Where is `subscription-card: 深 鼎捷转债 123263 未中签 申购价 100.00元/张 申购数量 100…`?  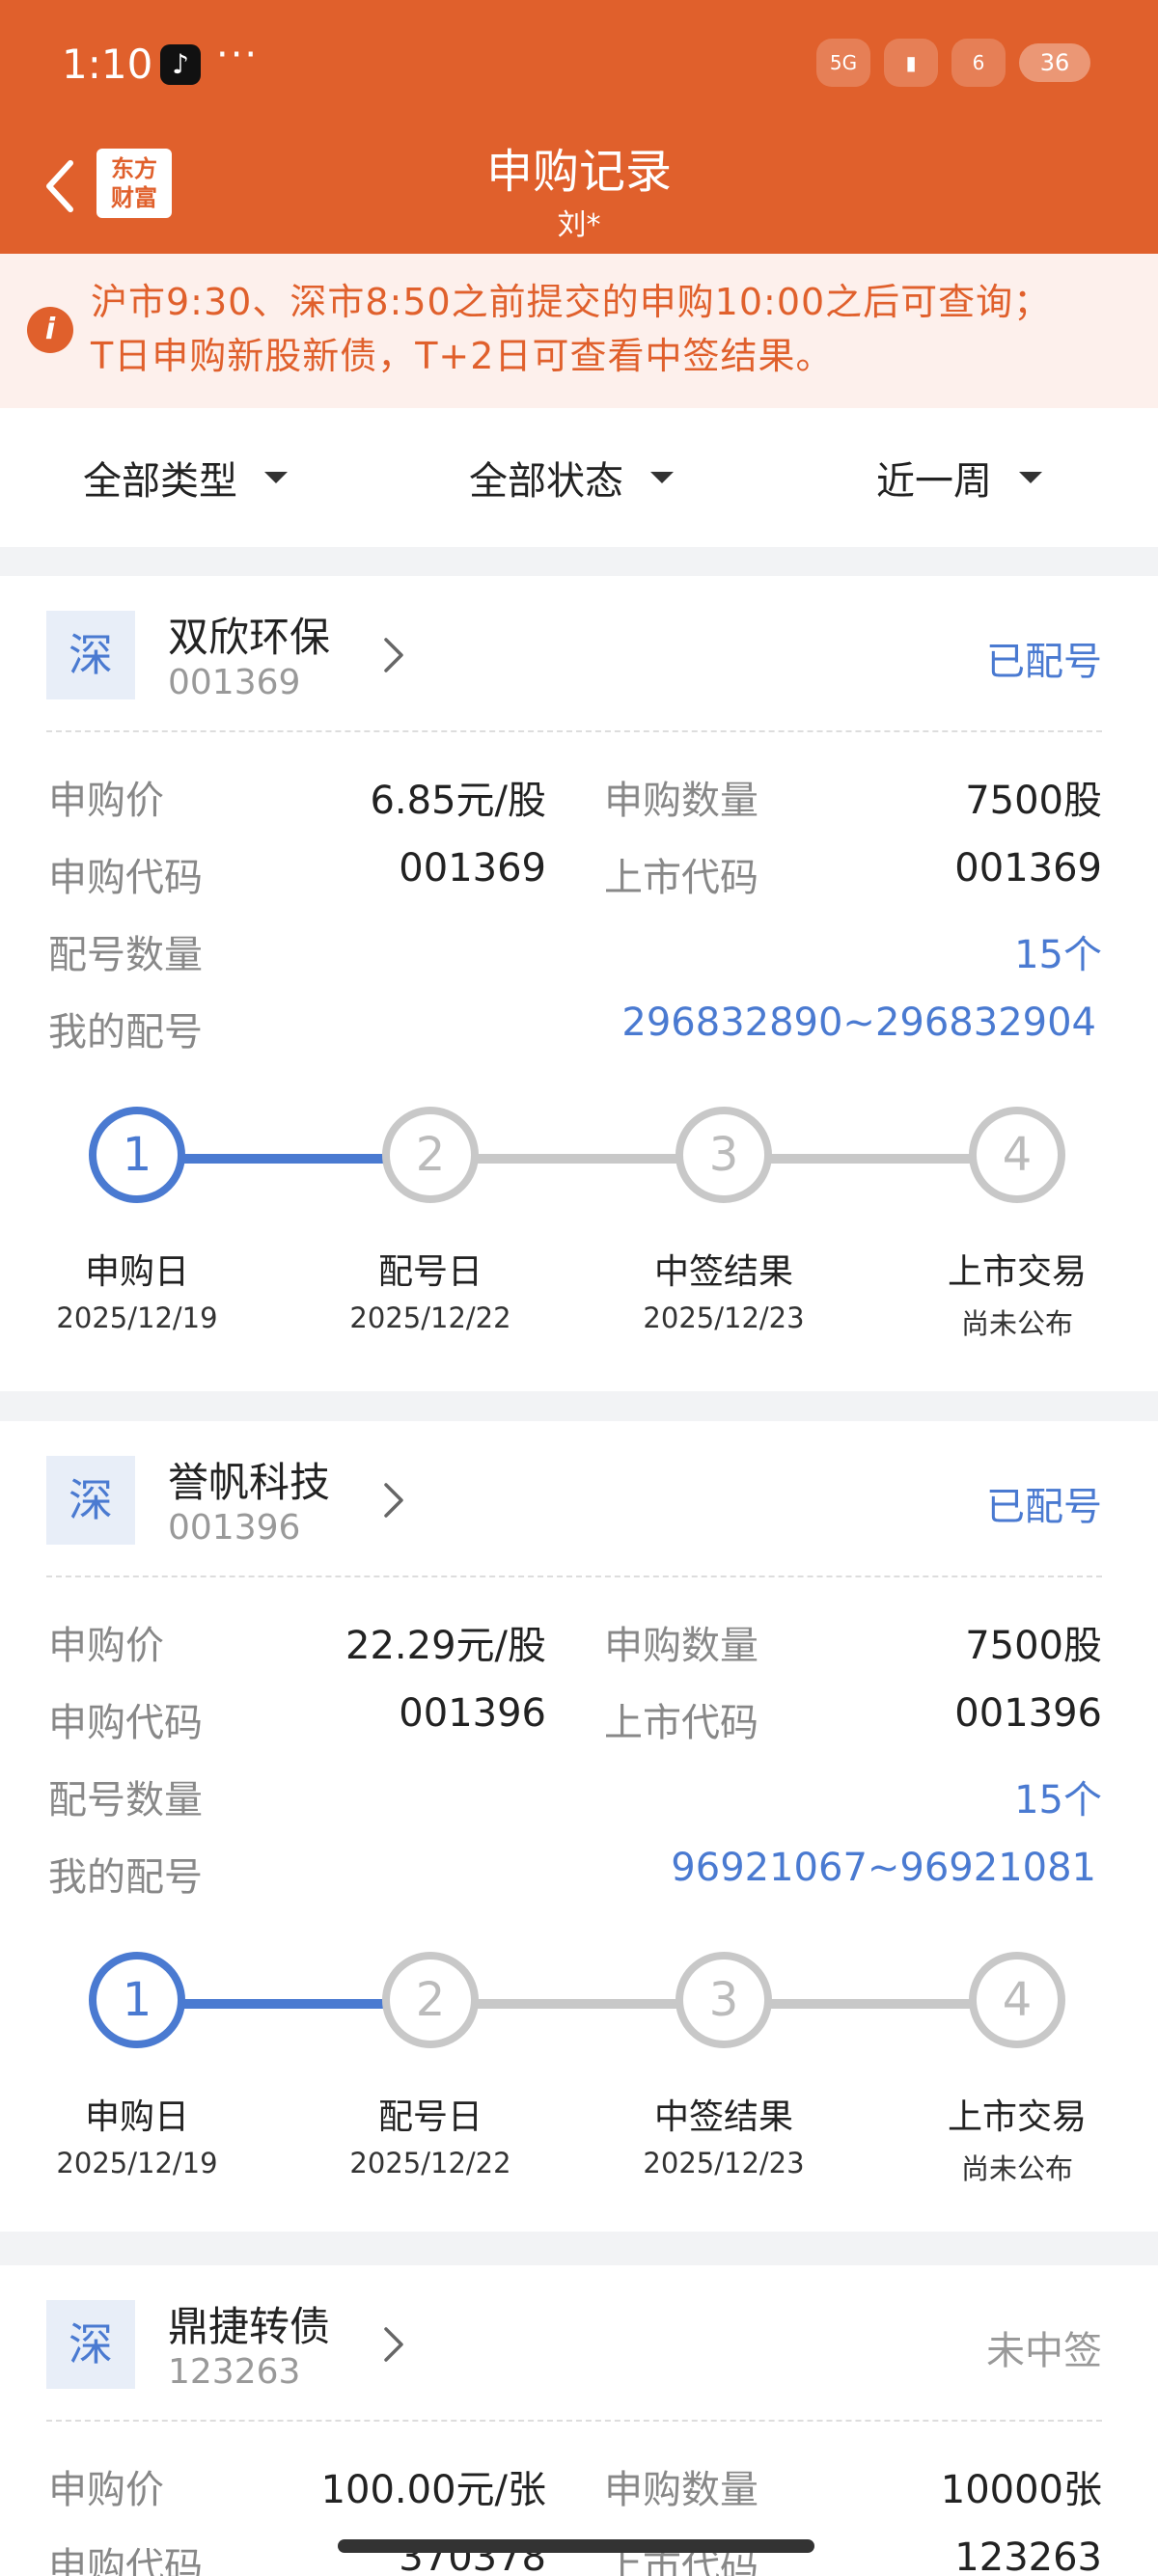
subscription-card: 深 鼎捷转债 123263 未中签 申购价 100.00元/张 申购数量 100… is located at coordinates (579, 2421).